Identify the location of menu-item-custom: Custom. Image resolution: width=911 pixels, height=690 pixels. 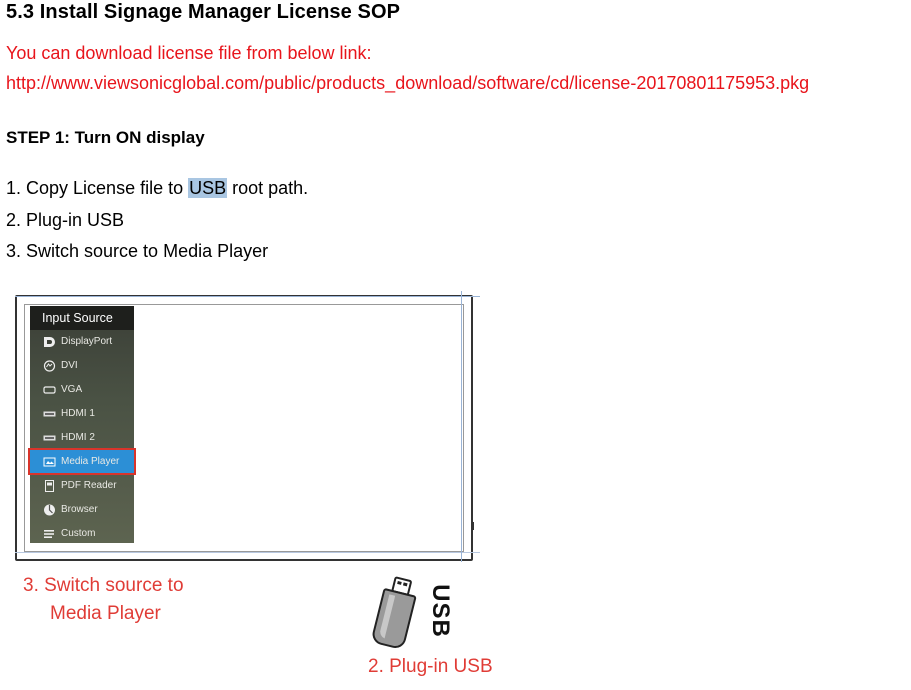
(82, 534).